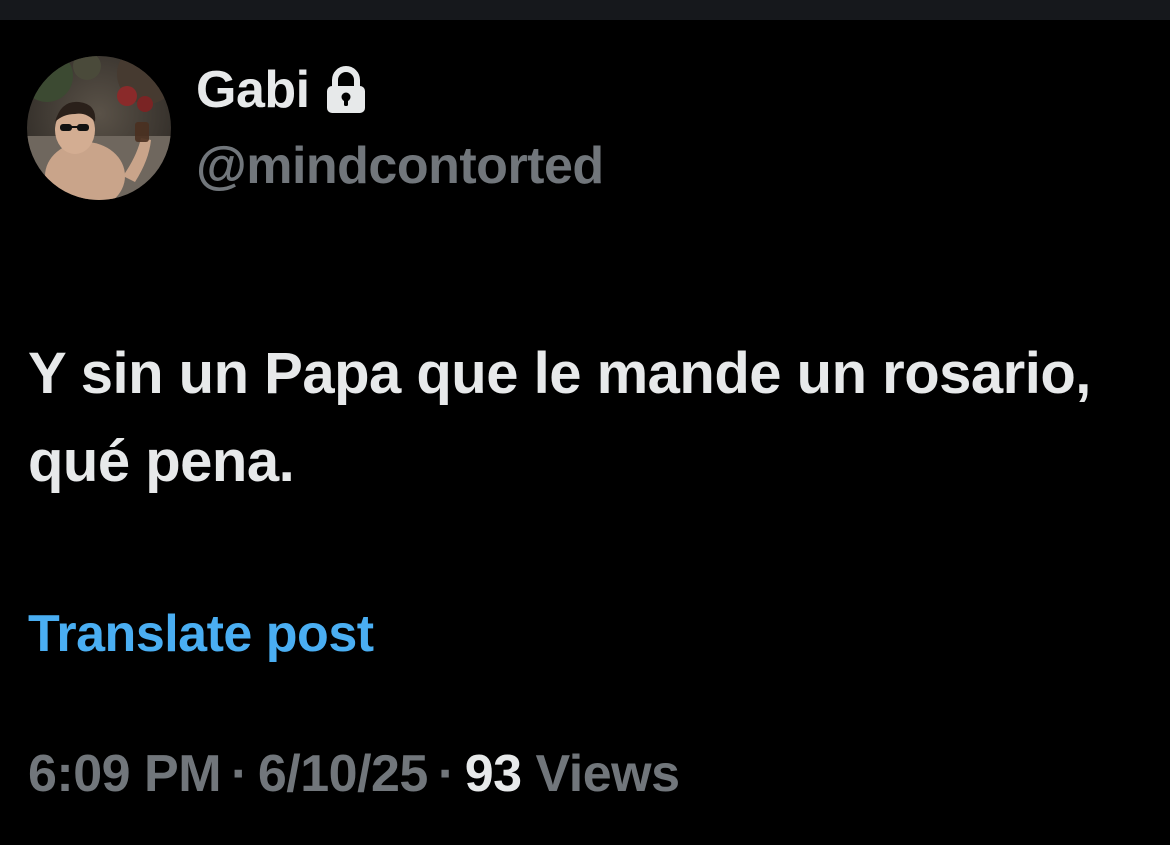 The height and width of the screenshot is (845, 1170). I want to click on author-name-row: Gabi, so click(282, 90).